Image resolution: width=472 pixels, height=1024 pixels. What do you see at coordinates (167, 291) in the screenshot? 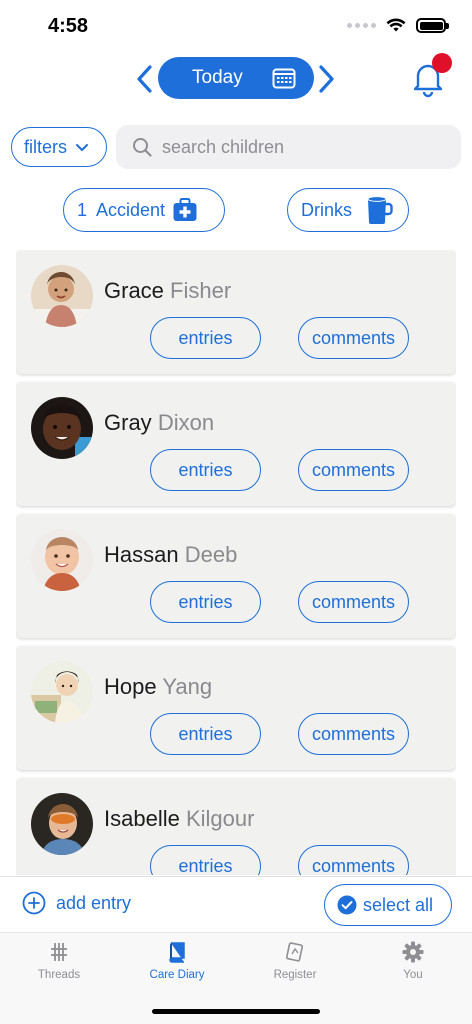
I see `child-name: Grace Fisher` at bounding box center [167, 291].